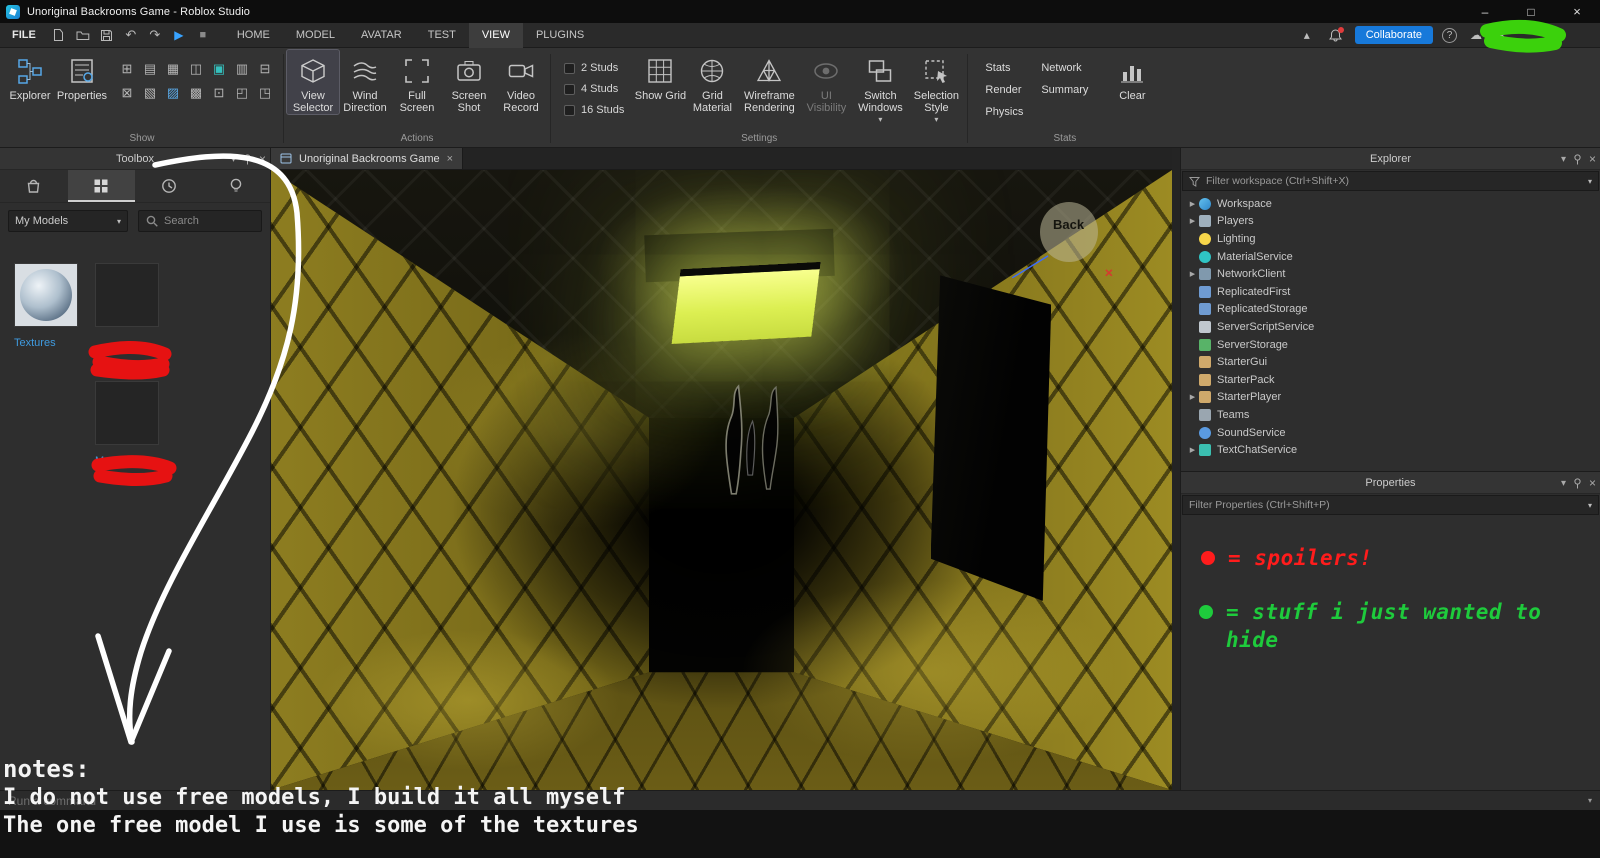 This screenshot has width=1600, height=858. What do you see at coordinates (1485, 11) in the screenshot?
I see `minimize-button: –` at bounding box center [1485, 11].